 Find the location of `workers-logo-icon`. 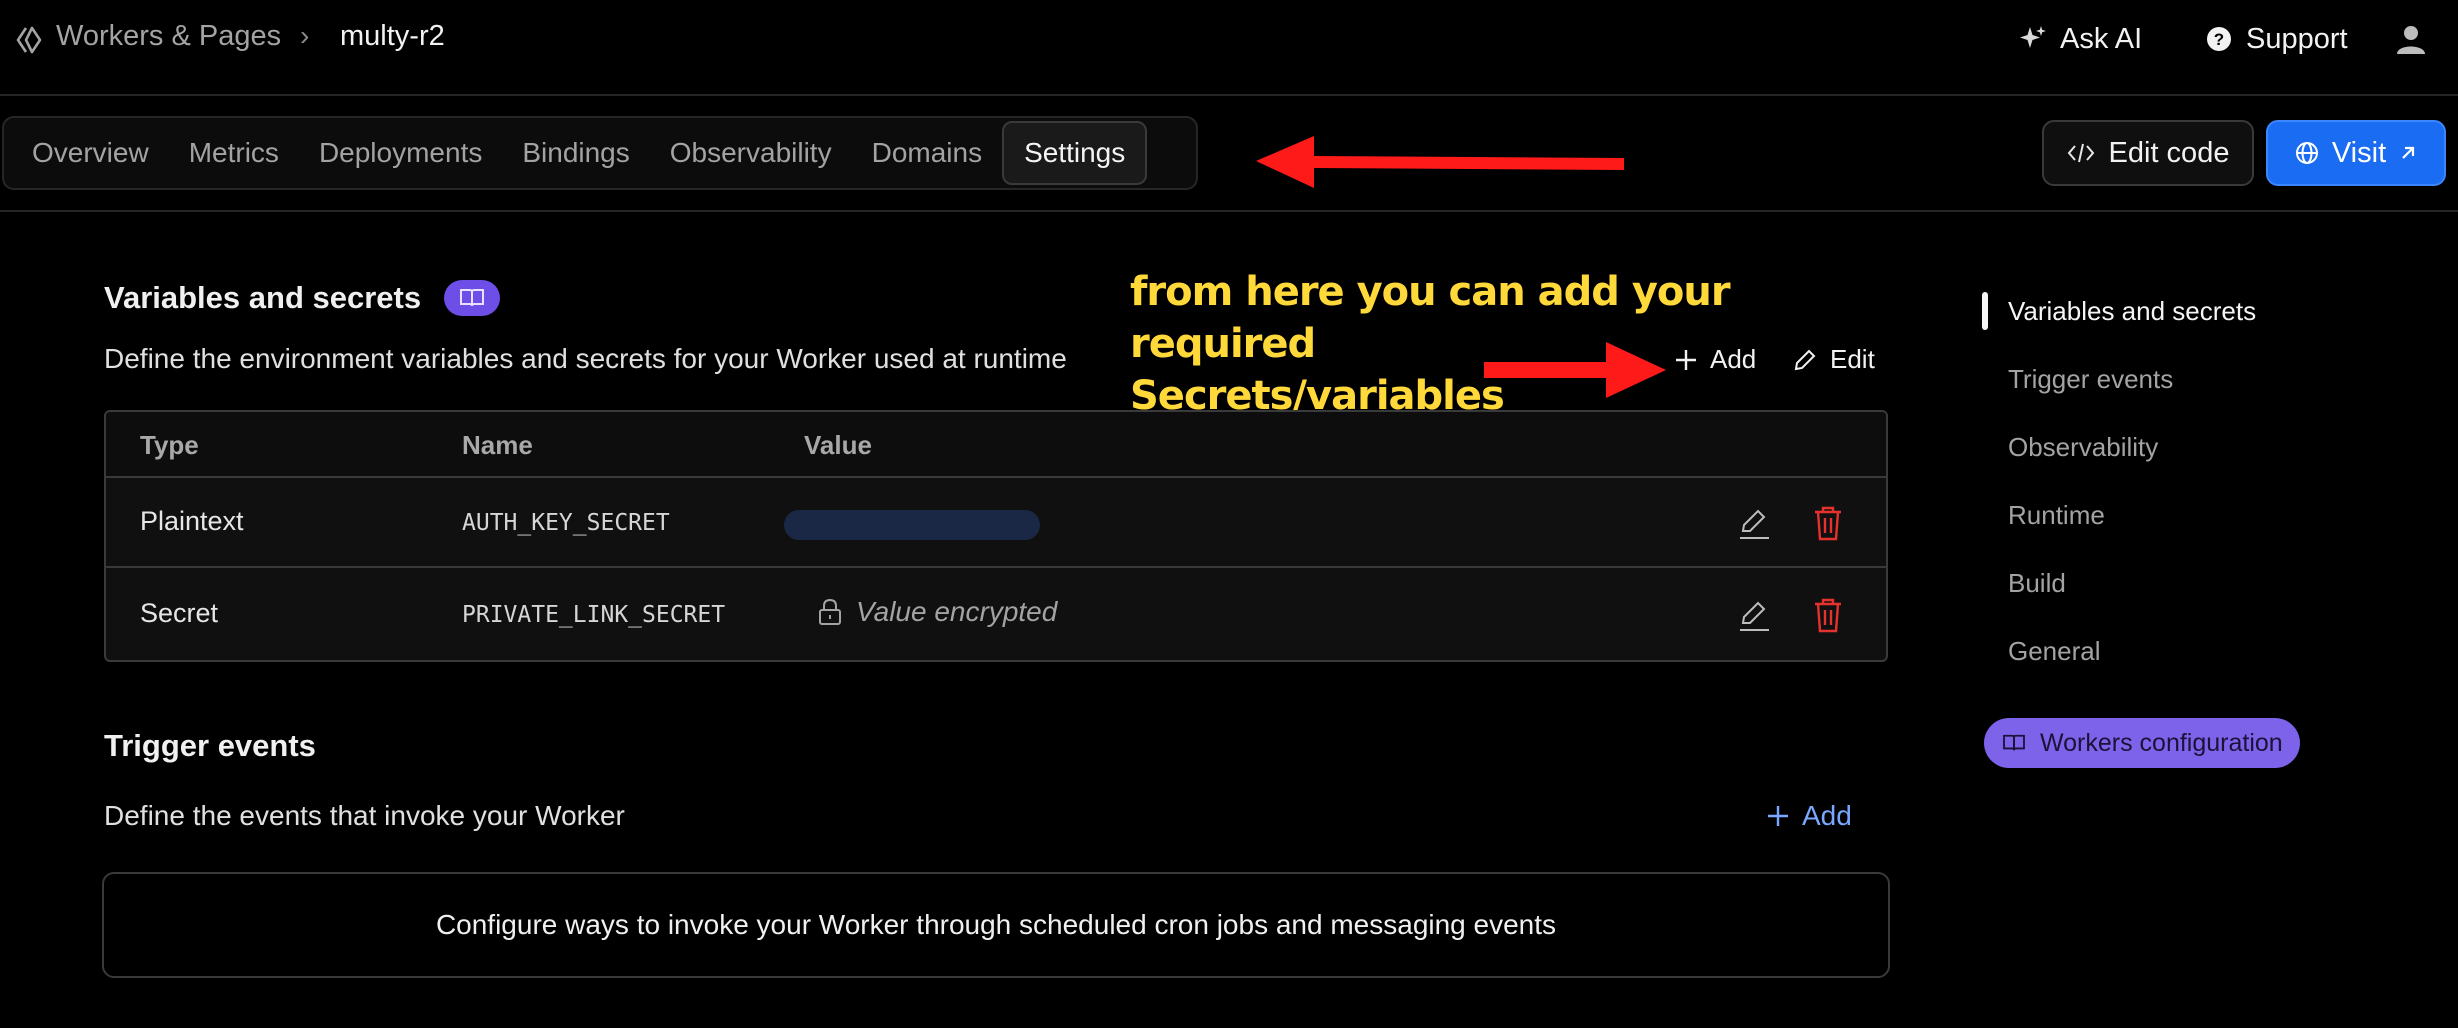

workers-logo-icon is located at coordinates (30, 40).